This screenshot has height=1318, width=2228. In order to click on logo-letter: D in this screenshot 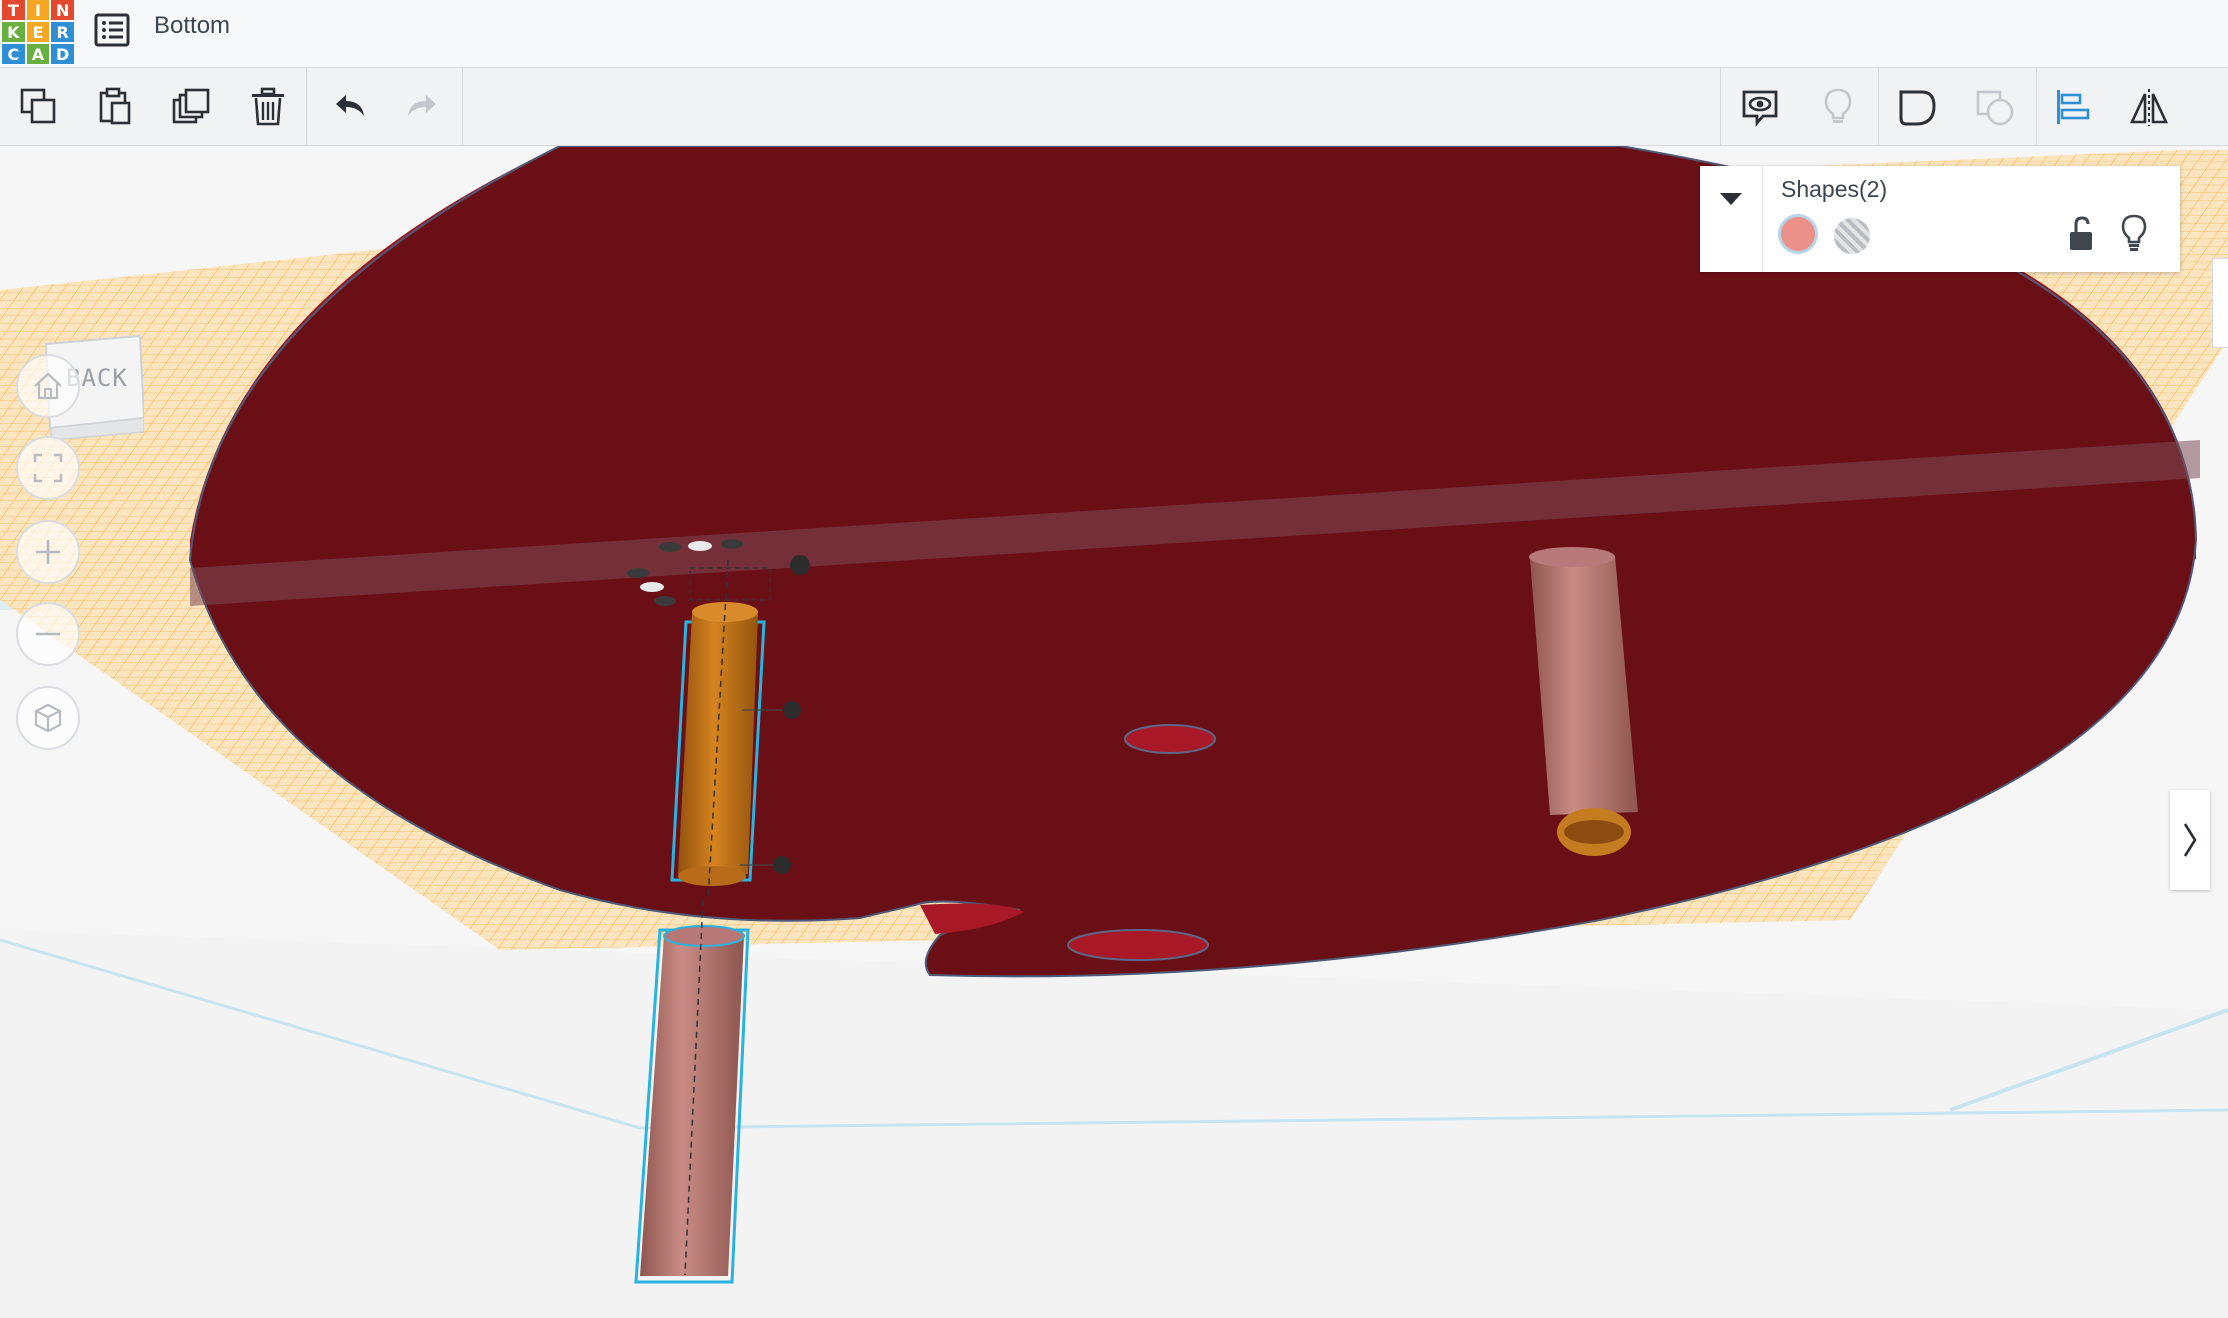, I will do `click(62, 54)`.